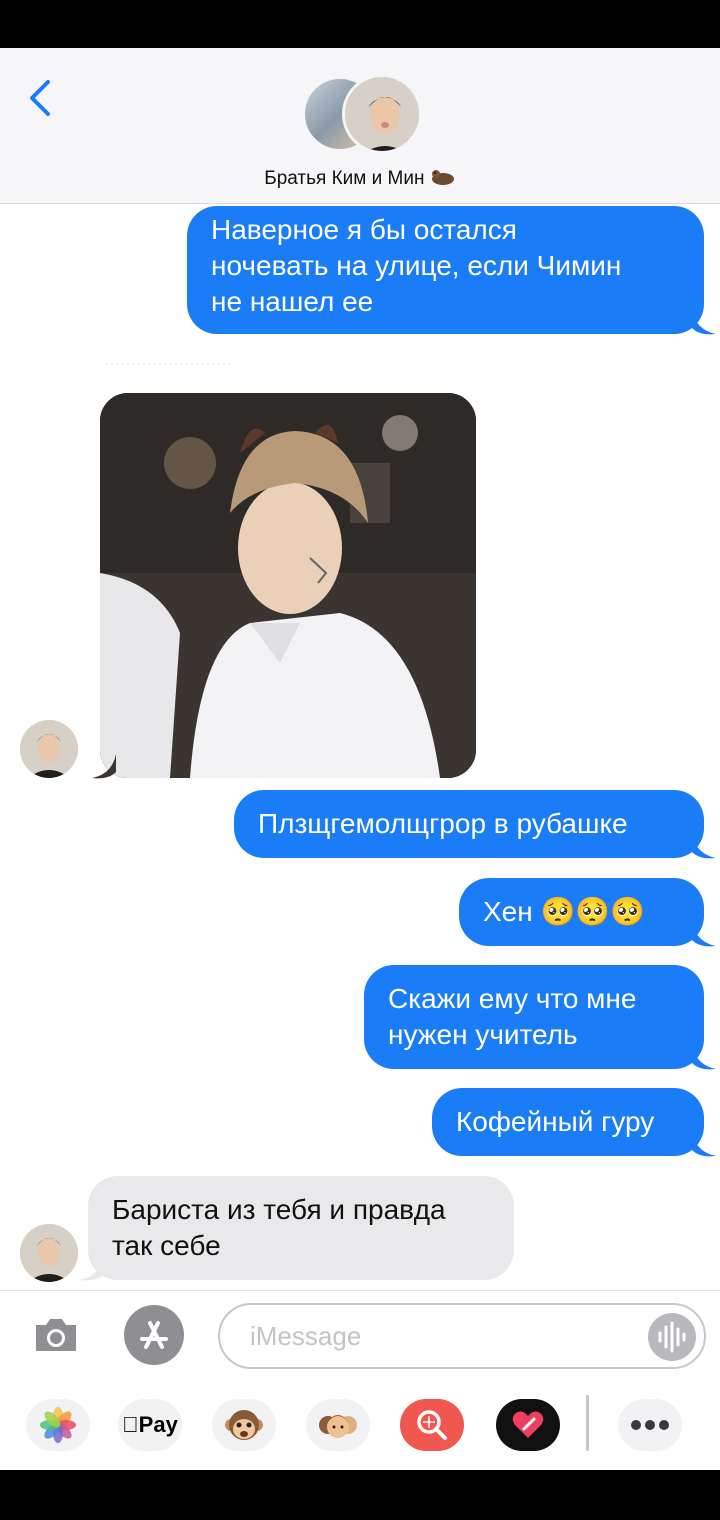 The image size is (720, 1520). Describe the element at coordinates (534, 1017) in the screenshot. I see `message-bubble-outgoing: Скажи ему что мне нужен учитель` at that location.